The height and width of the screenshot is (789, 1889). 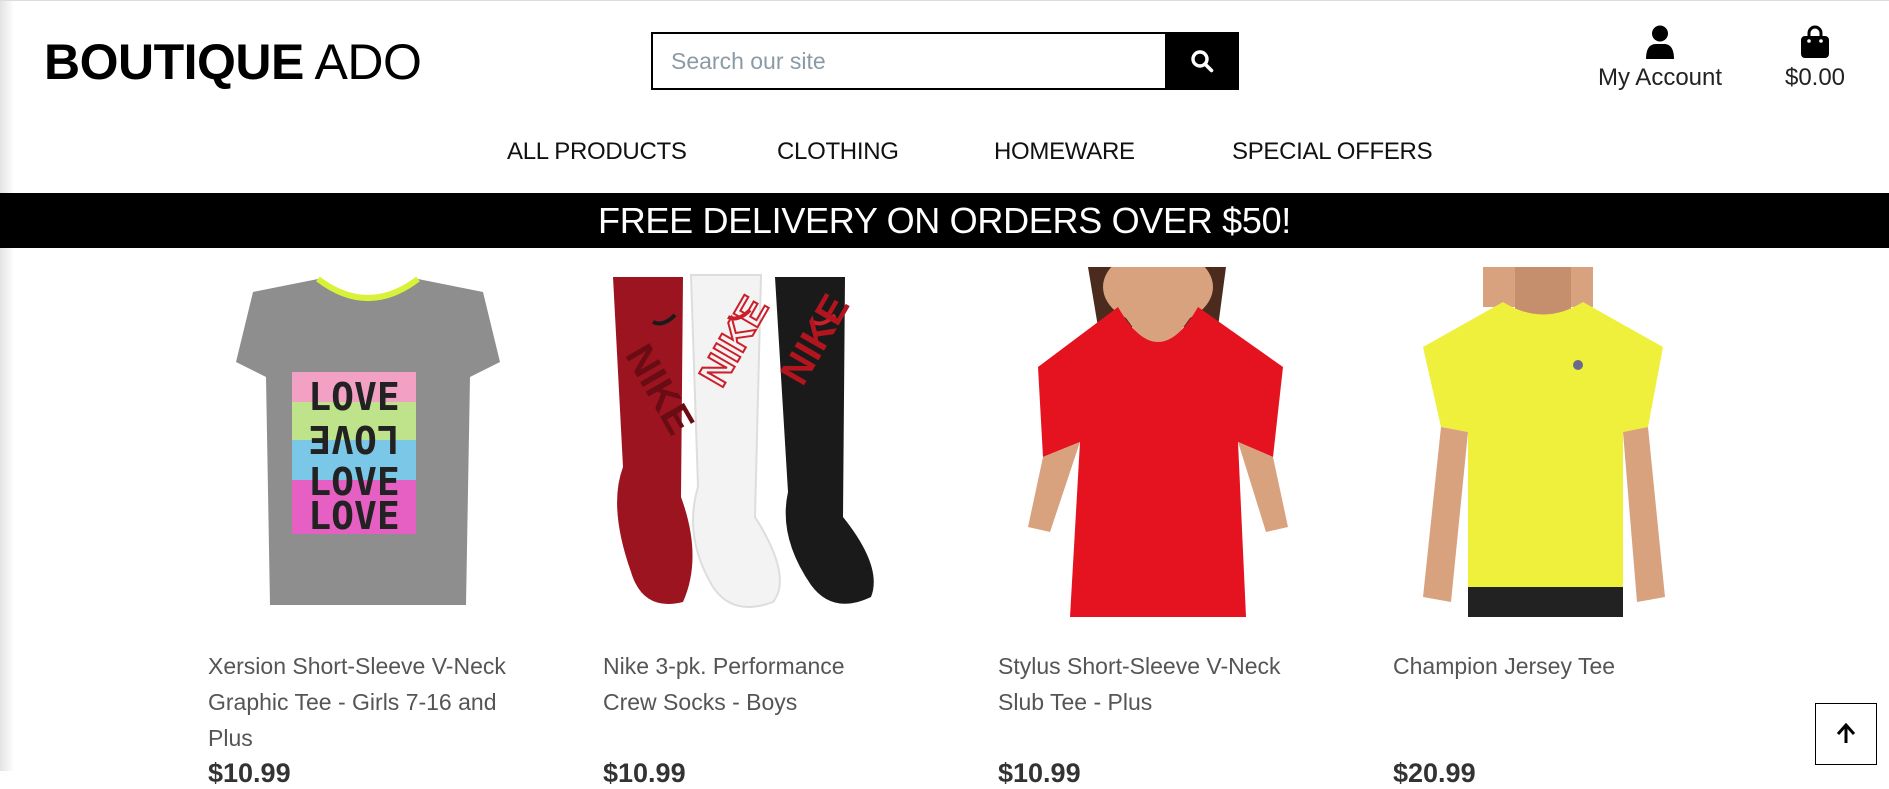 I want to click on shopping-bag-icon, so click(x=1815, y=41).